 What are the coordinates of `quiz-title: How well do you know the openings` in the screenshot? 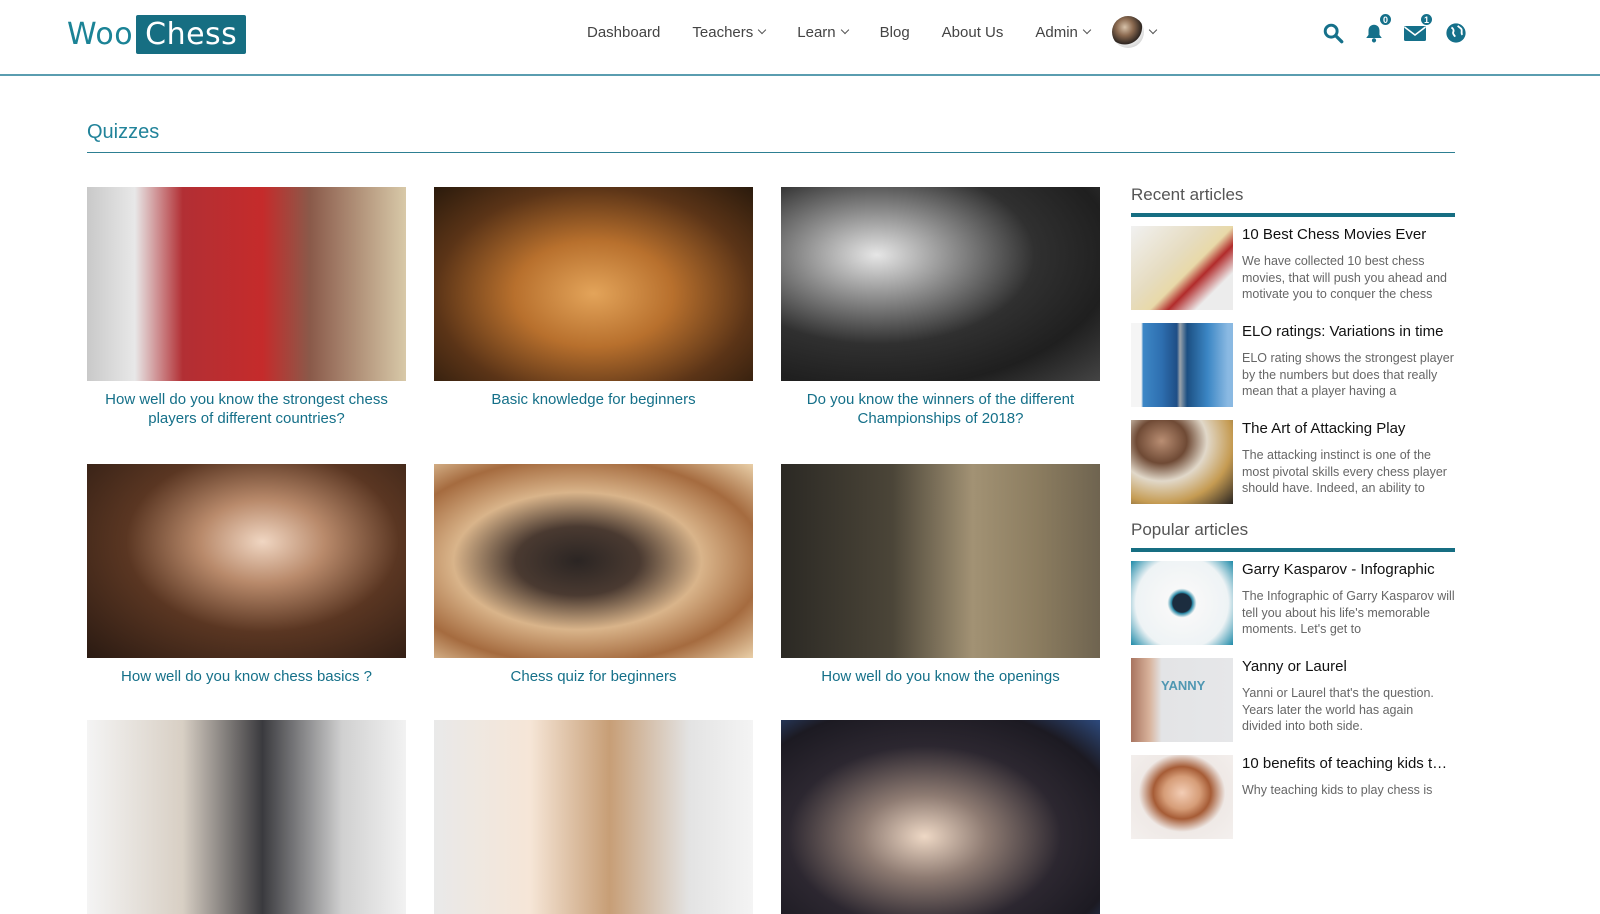 It's located at (940, 677).